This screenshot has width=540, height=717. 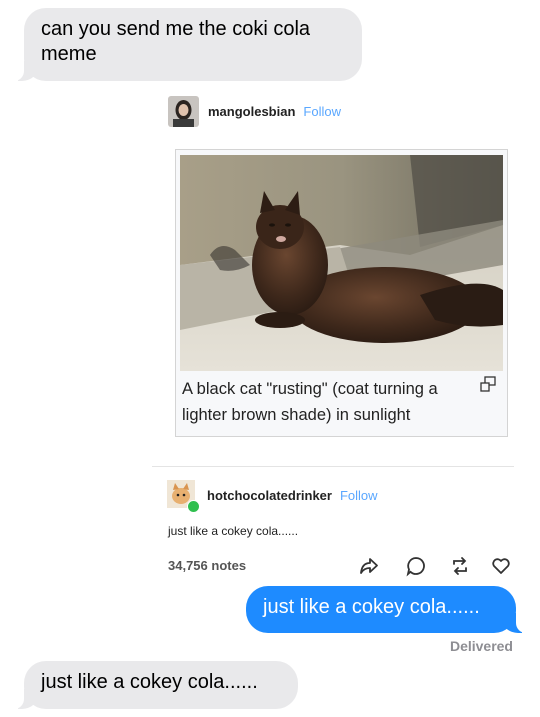 What do you see at coordinates (460, 566) in the screenshot?
I see `reblog-icon` at bounding box center [460, 566].